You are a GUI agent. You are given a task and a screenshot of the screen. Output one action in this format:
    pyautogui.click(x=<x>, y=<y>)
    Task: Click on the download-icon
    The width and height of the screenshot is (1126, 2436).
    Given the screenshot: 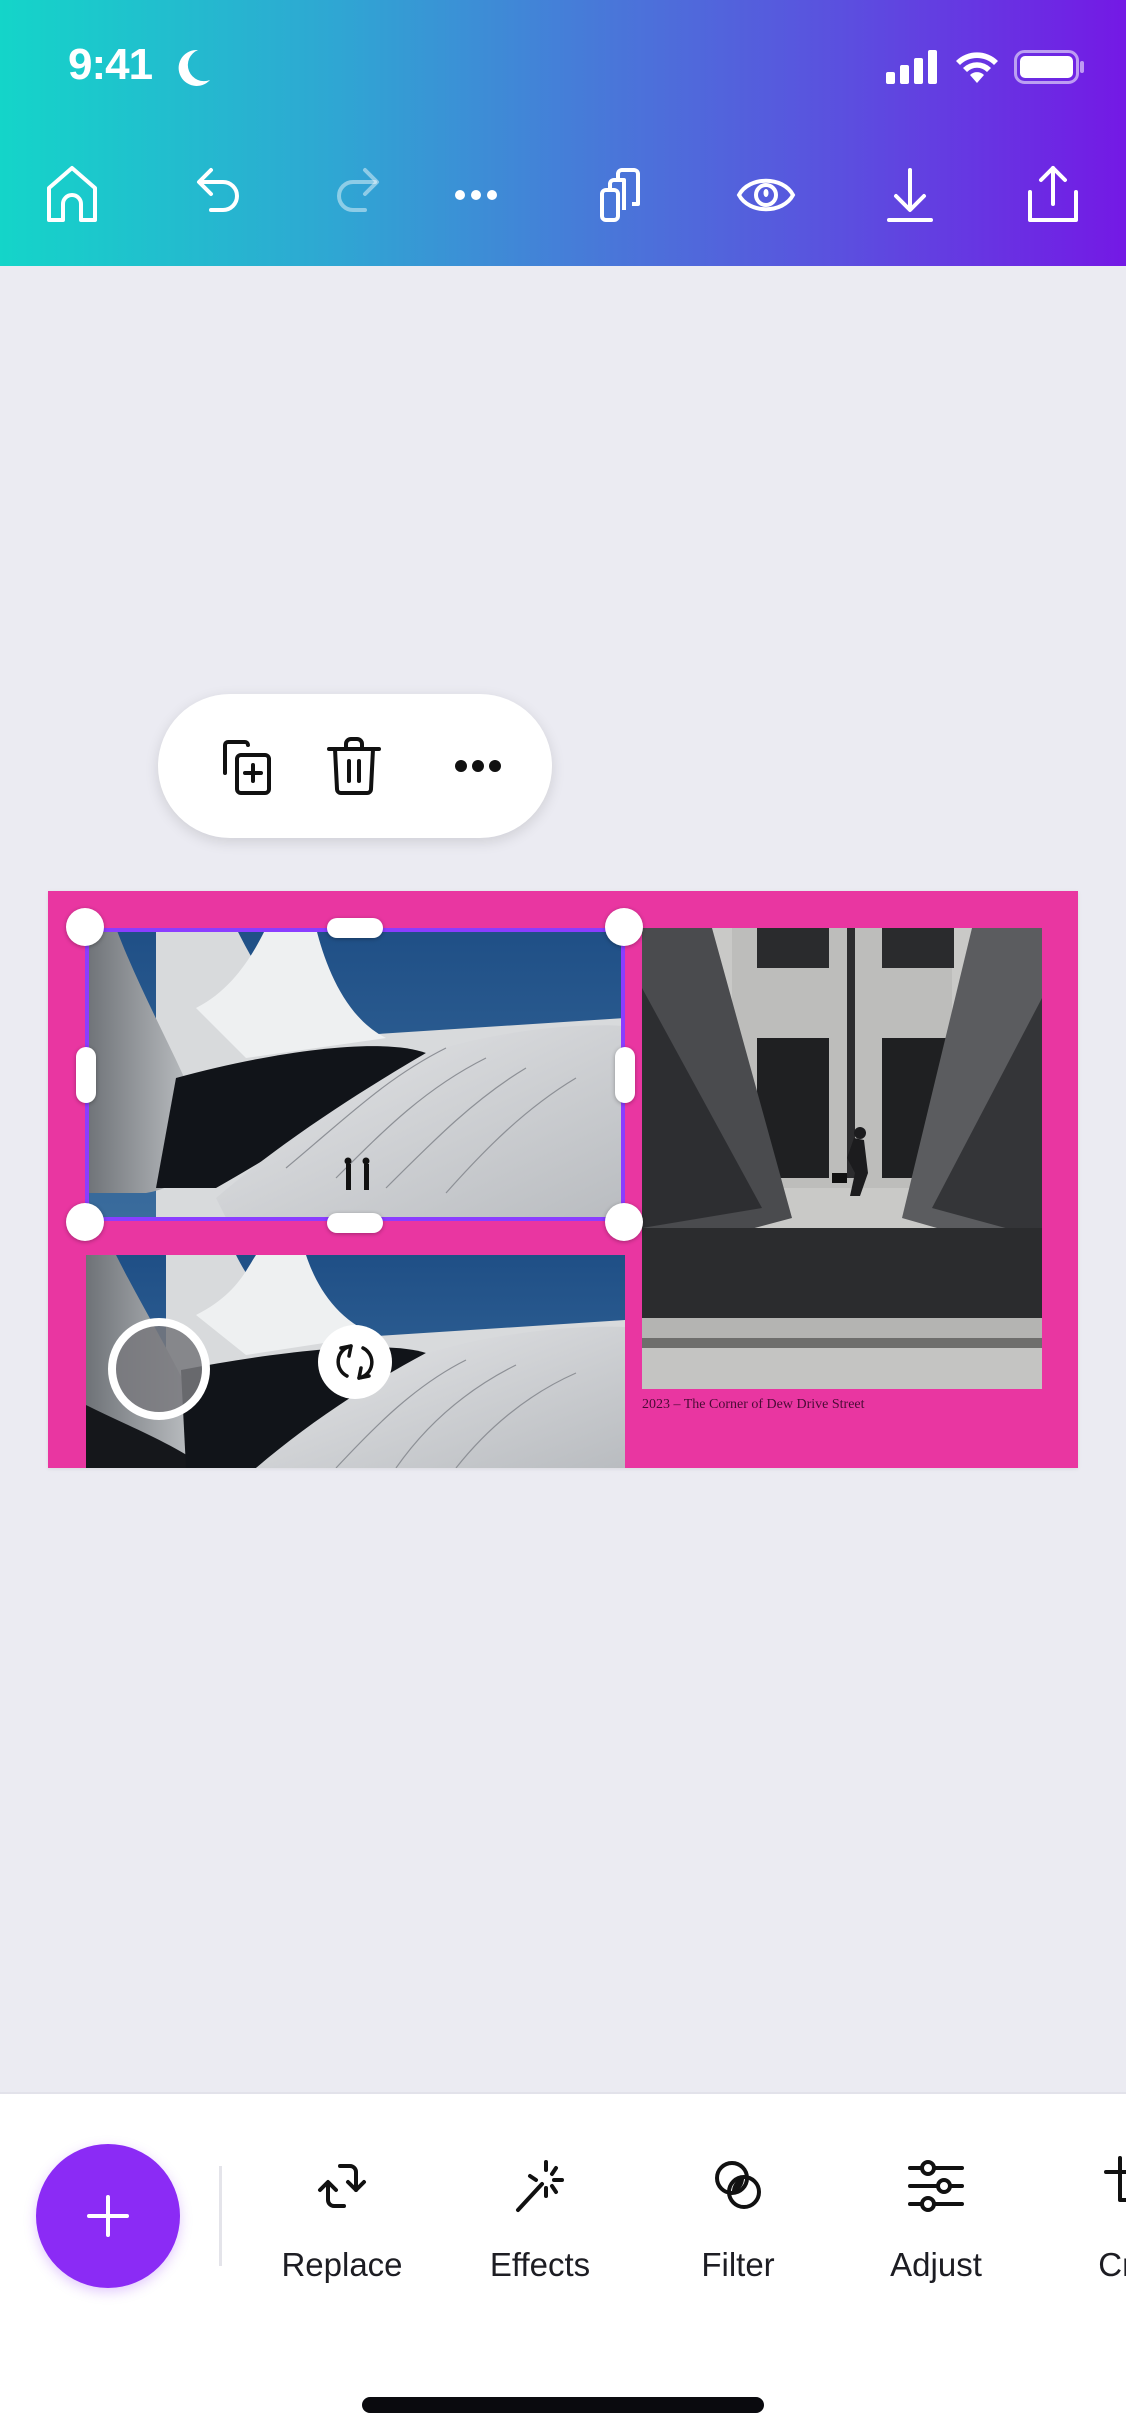 What is the action you would take?
    pyautogui.click(x=910, y=195)
    